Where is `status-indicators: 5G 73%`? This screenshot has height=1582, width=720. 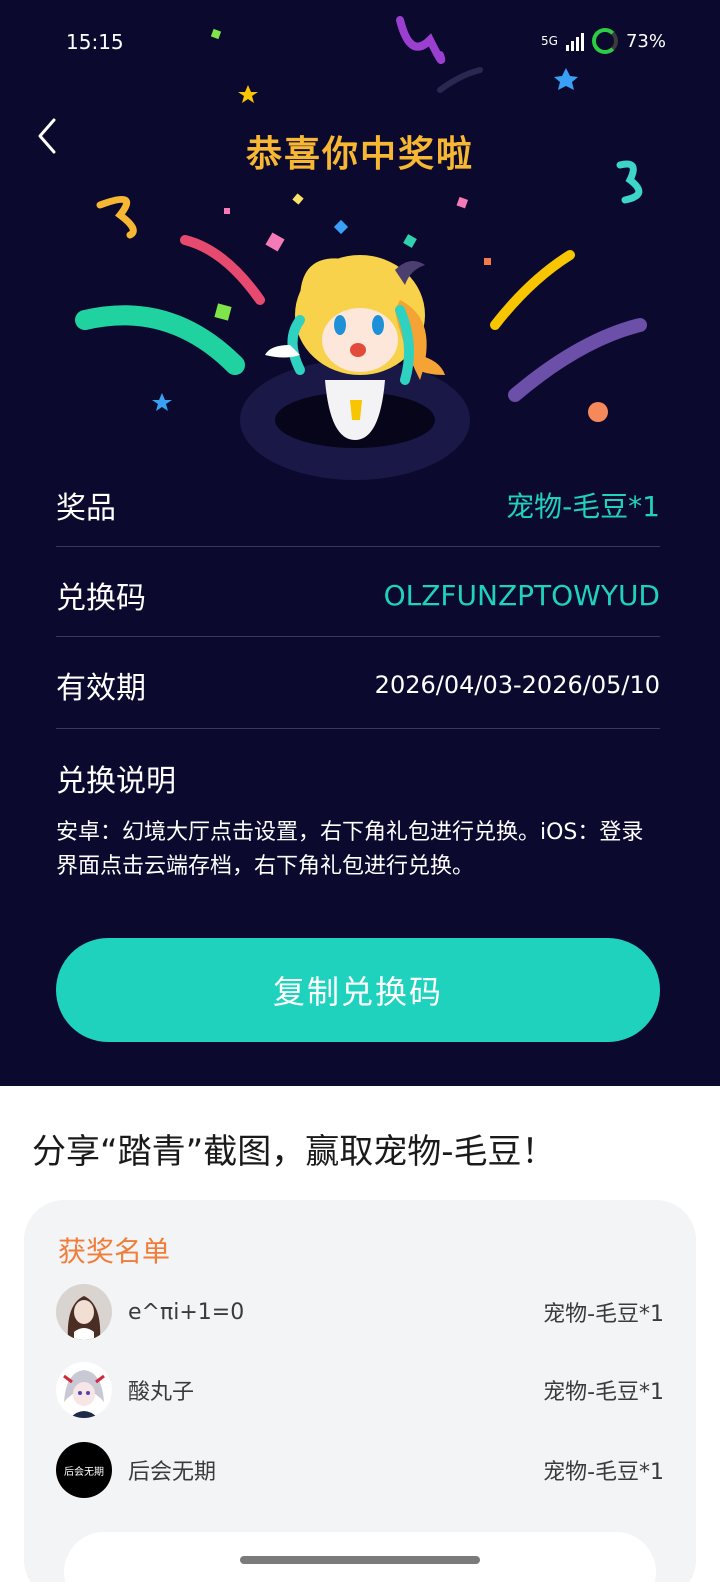
status-indicators: 5G 73% is located at coordinates (603, 41).